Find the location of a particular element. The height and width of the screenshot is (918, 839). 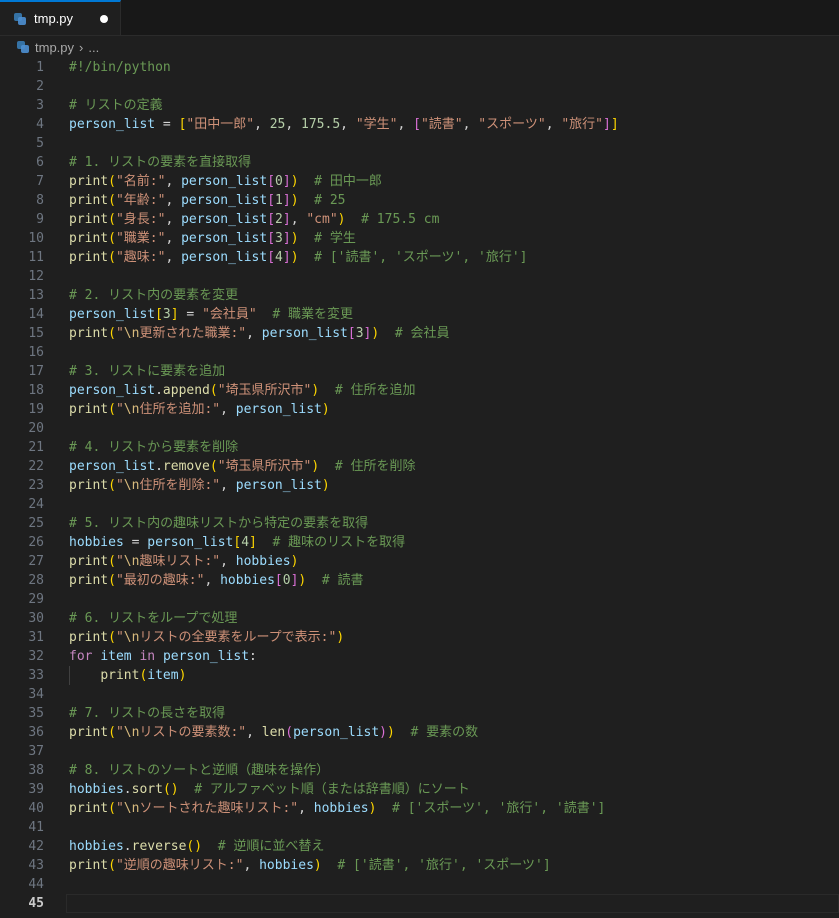

line-number: 40 is located at coordinates (36, 808).